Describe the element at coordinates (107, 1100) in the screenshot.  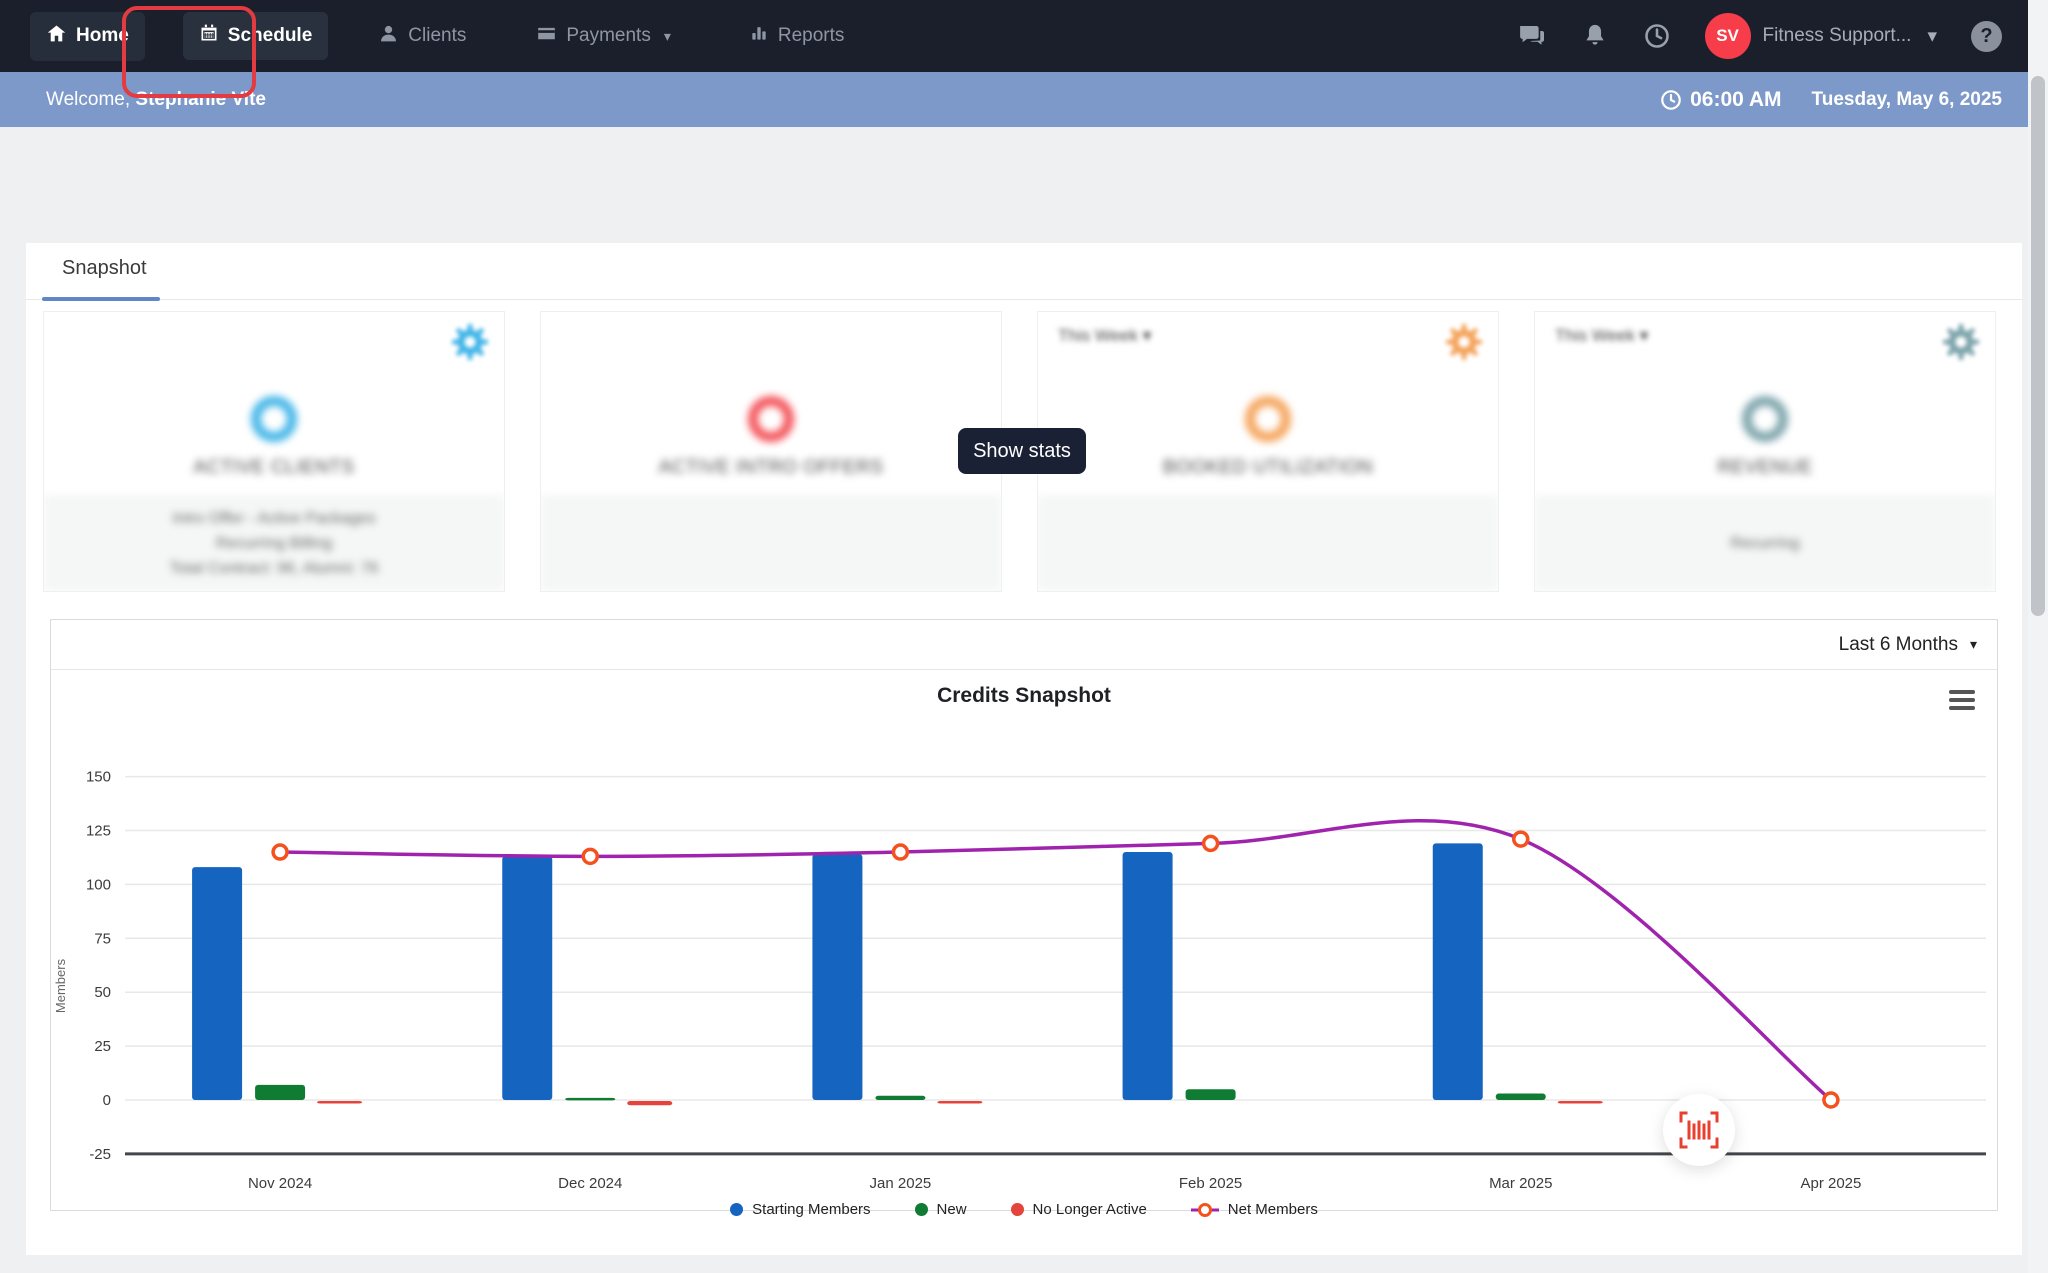
I see `y-tick-label: 0` at that location.